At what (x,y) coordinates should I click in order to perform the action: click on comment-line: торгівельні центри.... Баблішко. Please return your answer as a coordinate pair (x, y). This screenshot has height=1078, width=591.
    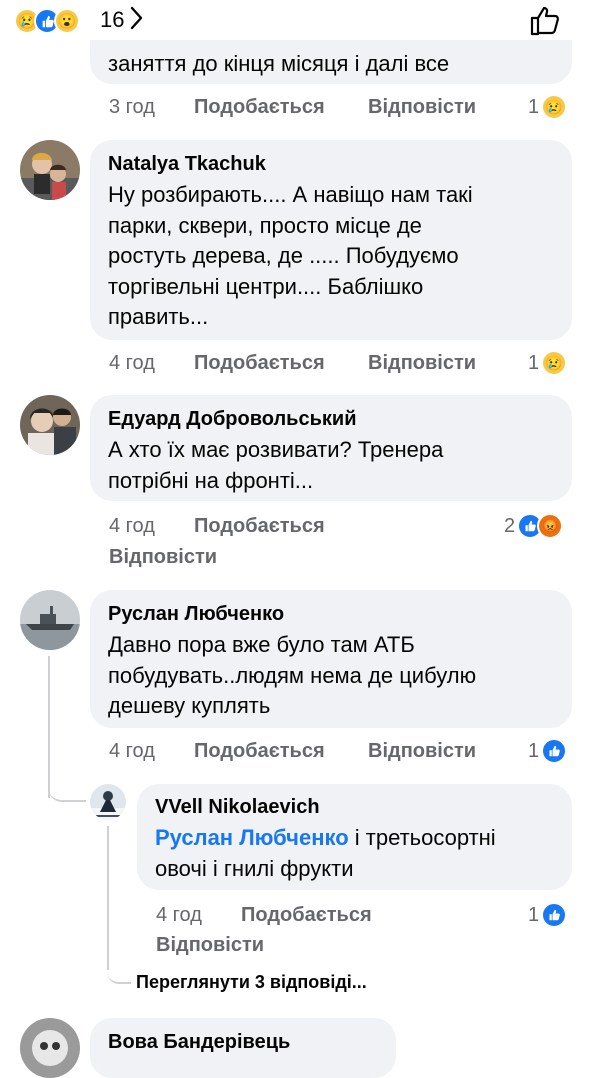
    Looking at the image, I should click on (266, 286).